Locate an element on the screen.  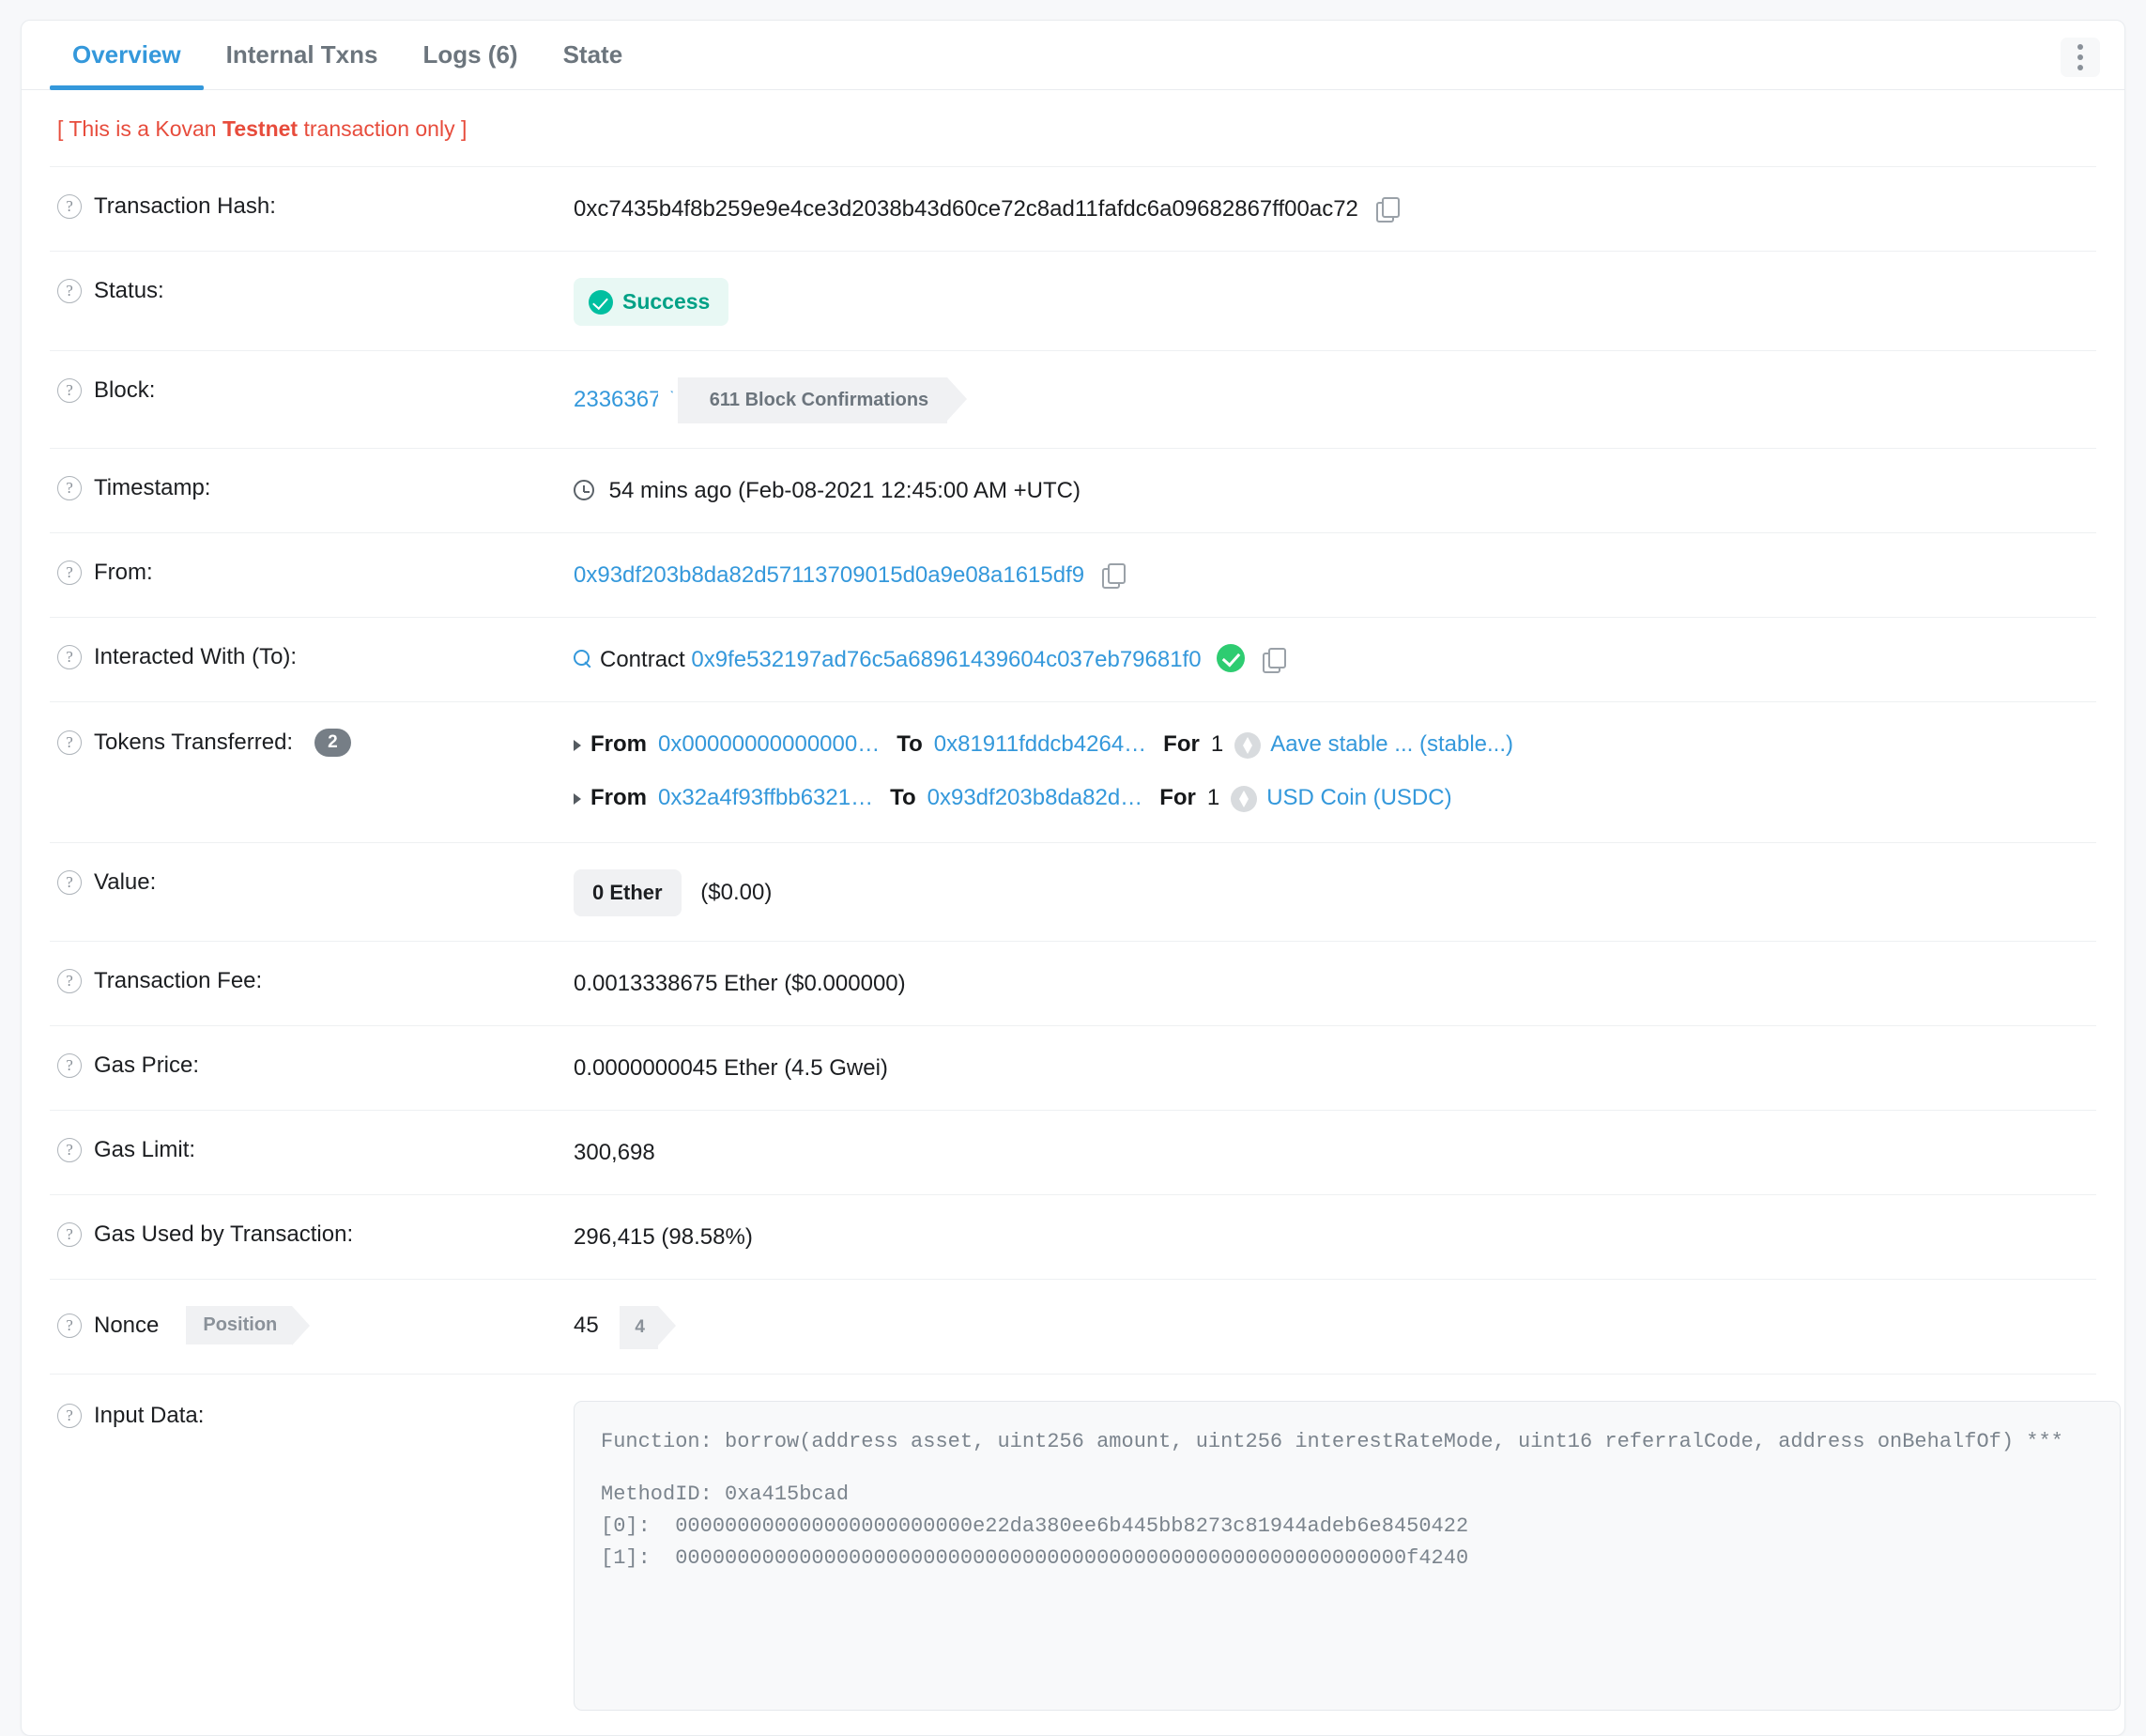
label-interacted-with: ? Interacted With (To): is located at coordinates (316, 656).